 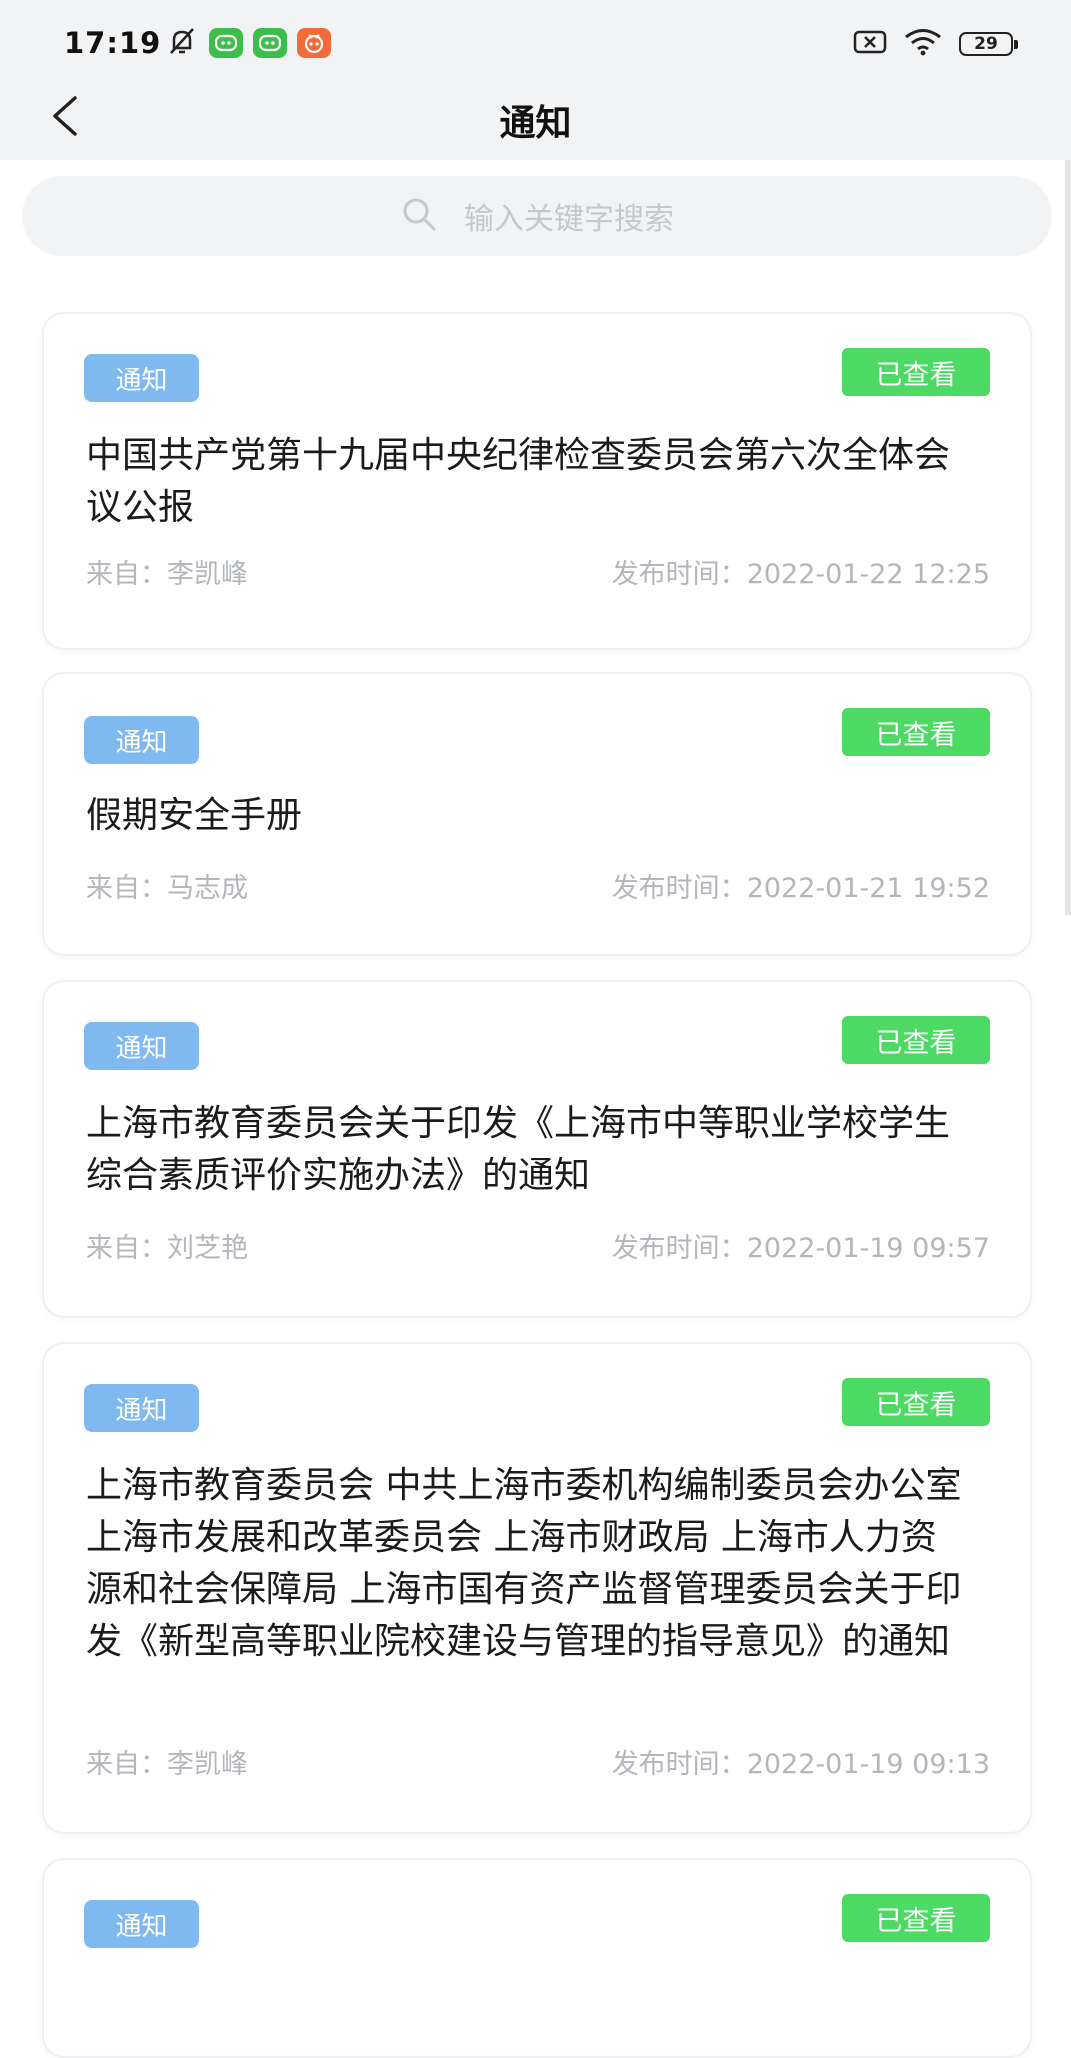 I want to click on search-icon, so click(x=419, y=216).